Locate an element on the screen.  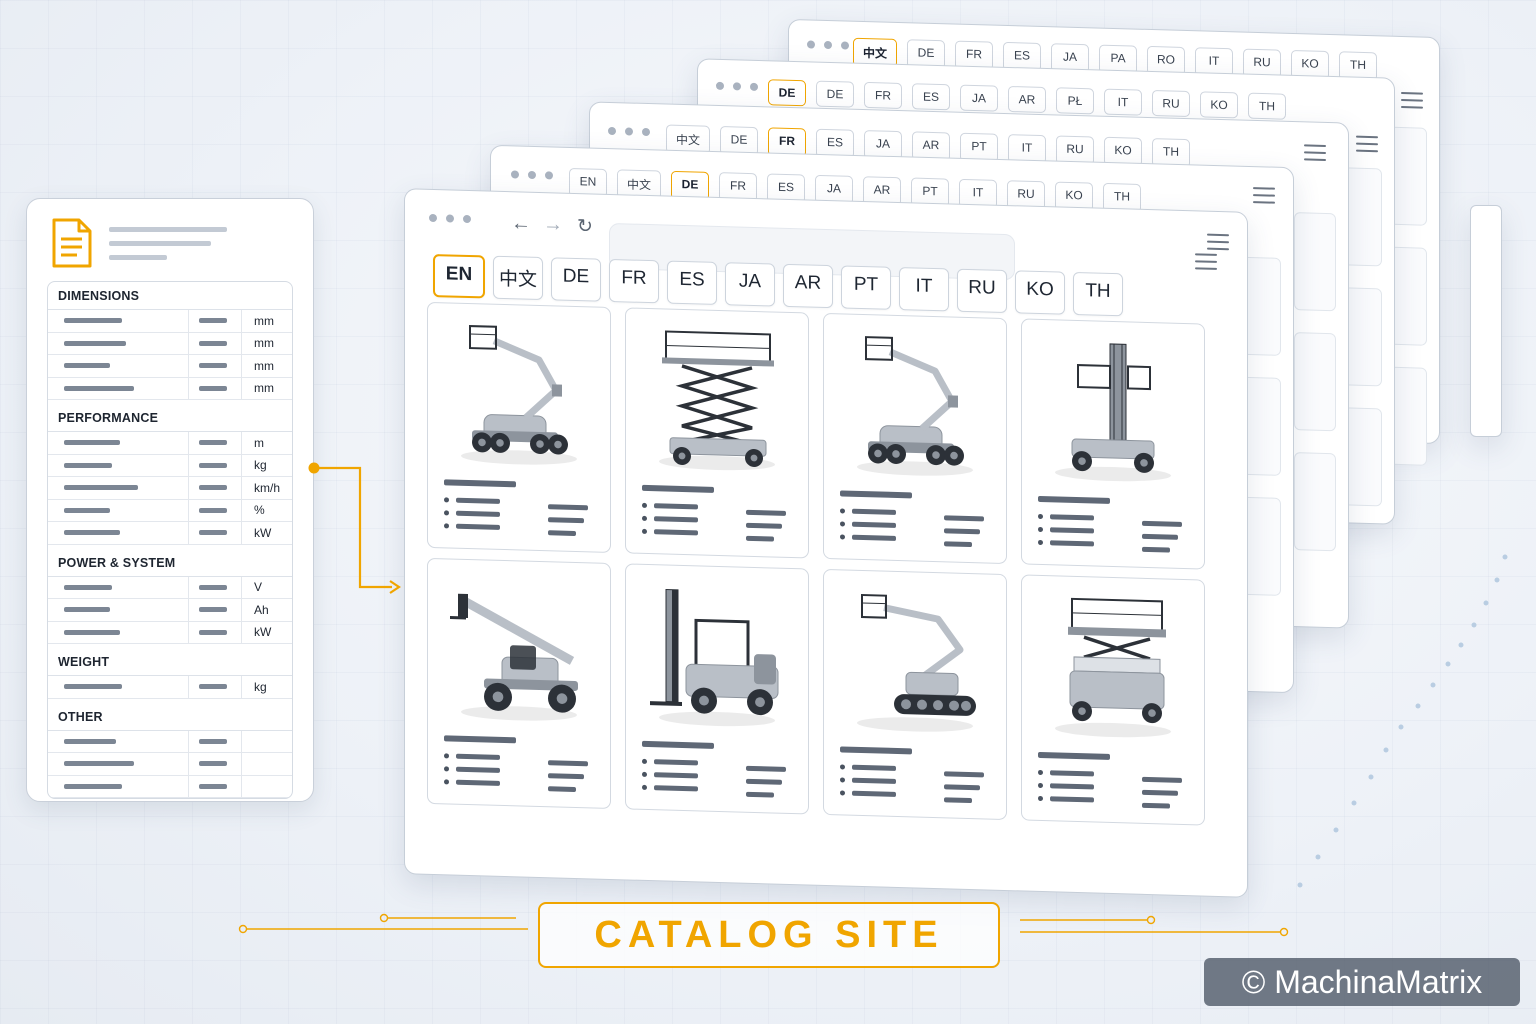
watermark: © MachinaMatrix is located at coordinates (1362, 982).